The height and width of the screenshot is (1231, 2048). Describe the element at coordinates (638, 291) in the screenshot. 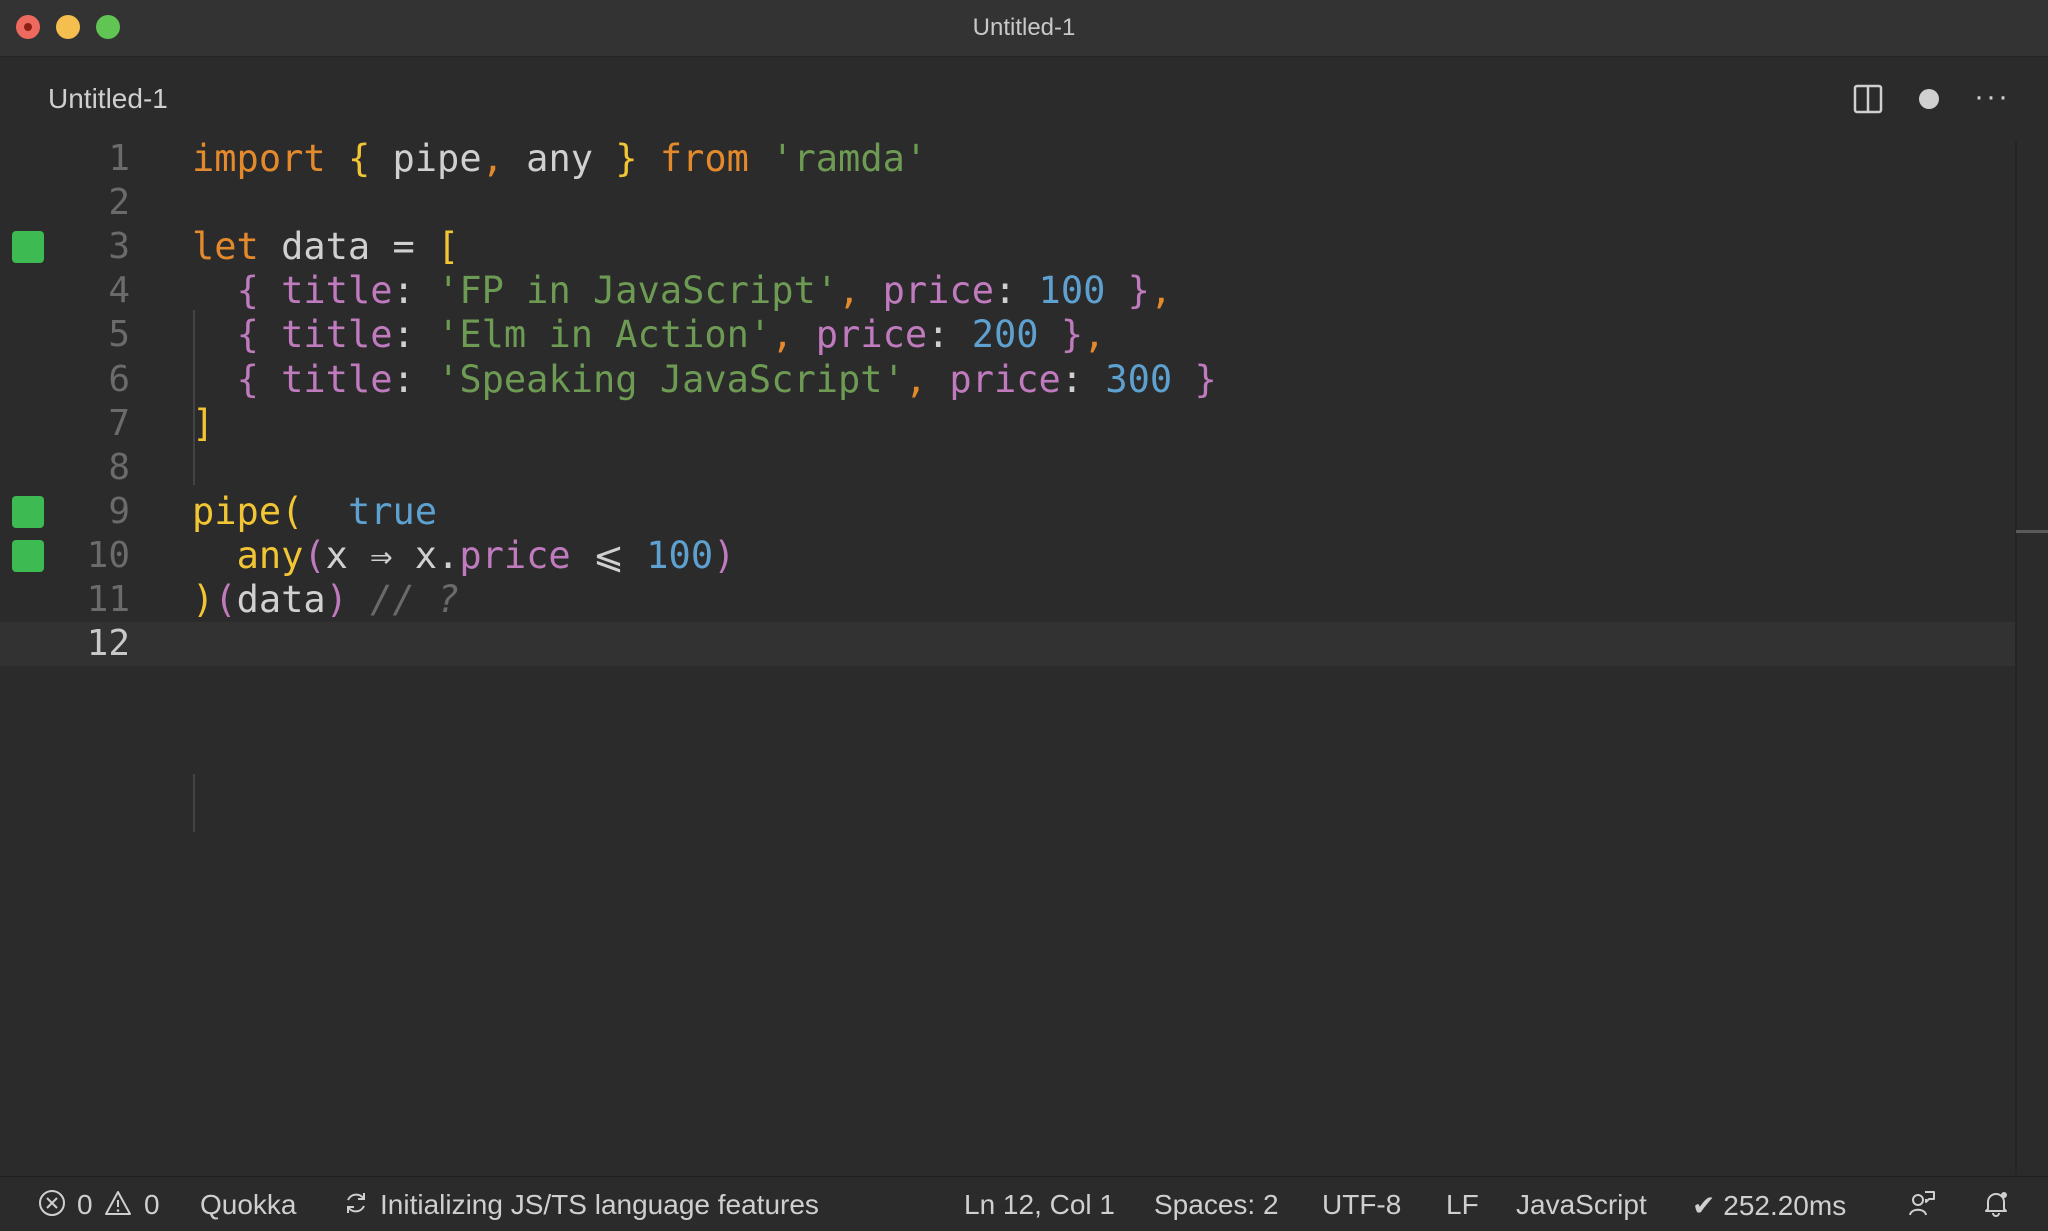

I see `code-token: 'FP in JavaScript'` at that location.